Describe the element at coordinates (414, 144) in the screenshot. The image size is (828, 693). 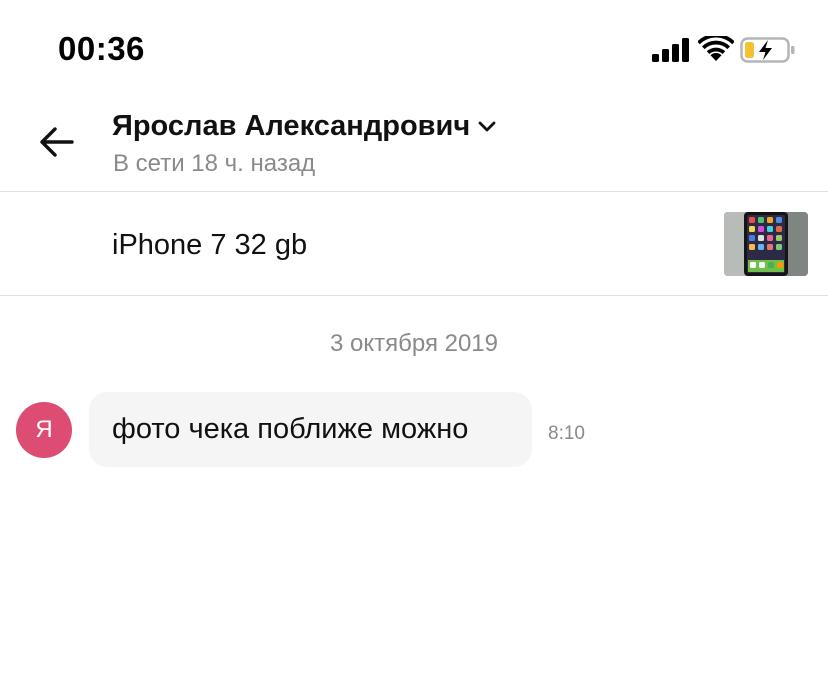
I see `chat-header: Ярослав Александрович В сети 18 ч. назад` at that location.